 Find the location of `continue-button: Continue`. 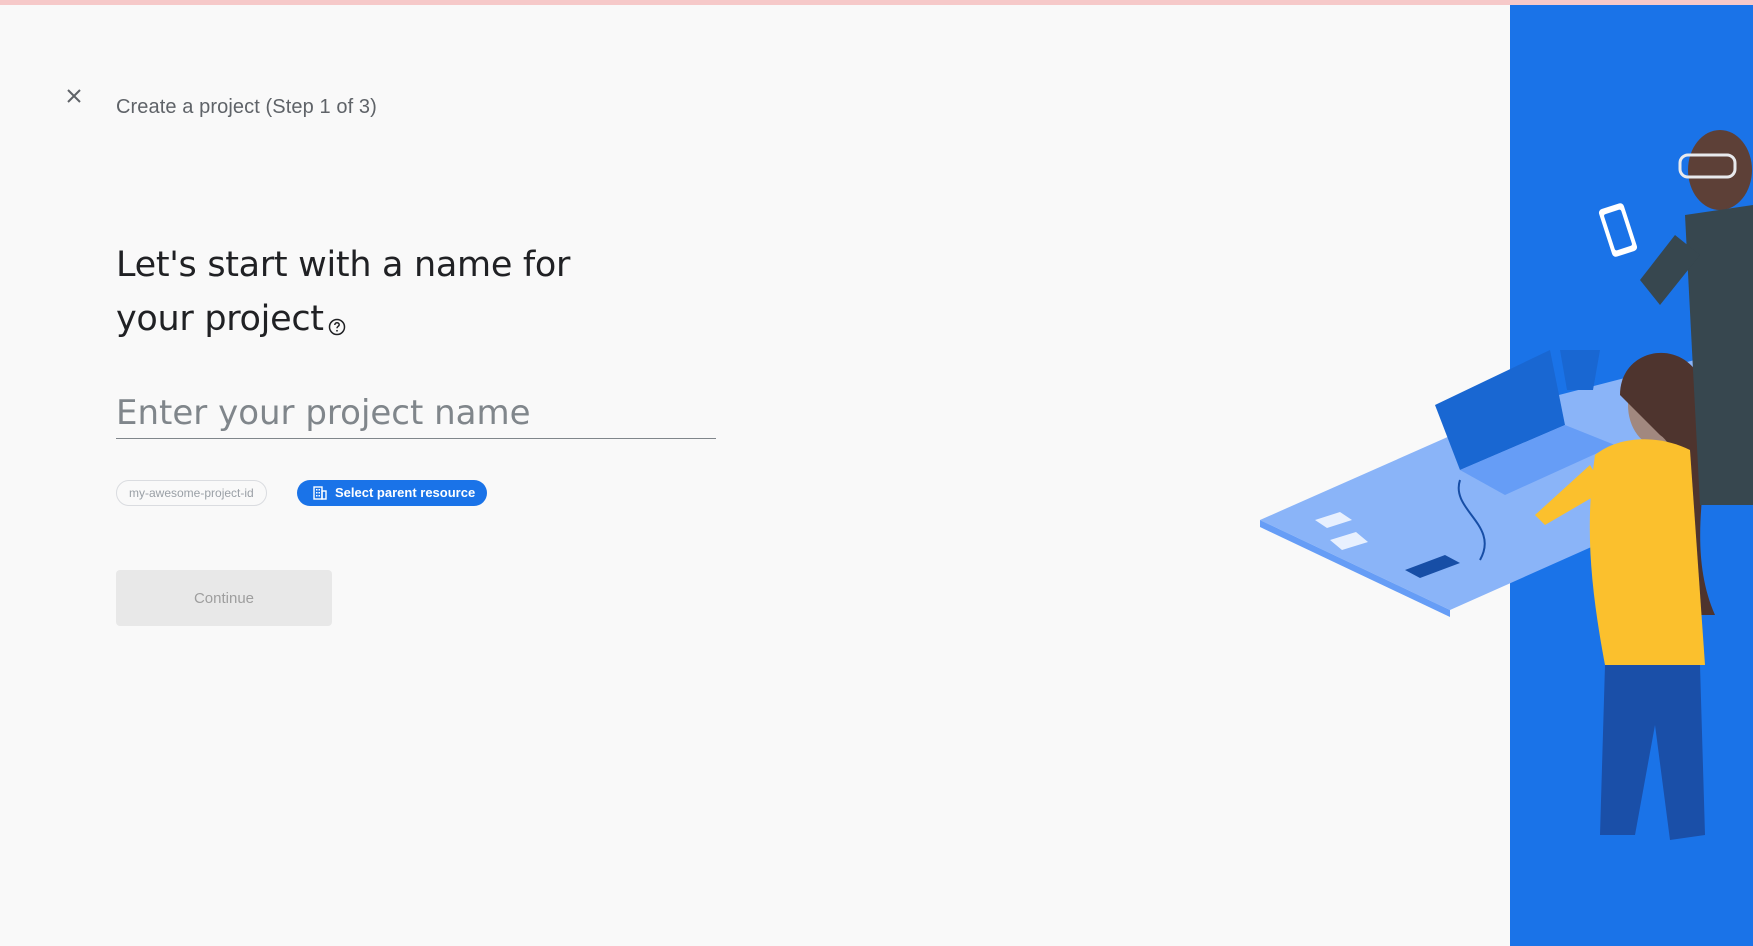

continue-button: Continue is located at coordinates (224, 598).